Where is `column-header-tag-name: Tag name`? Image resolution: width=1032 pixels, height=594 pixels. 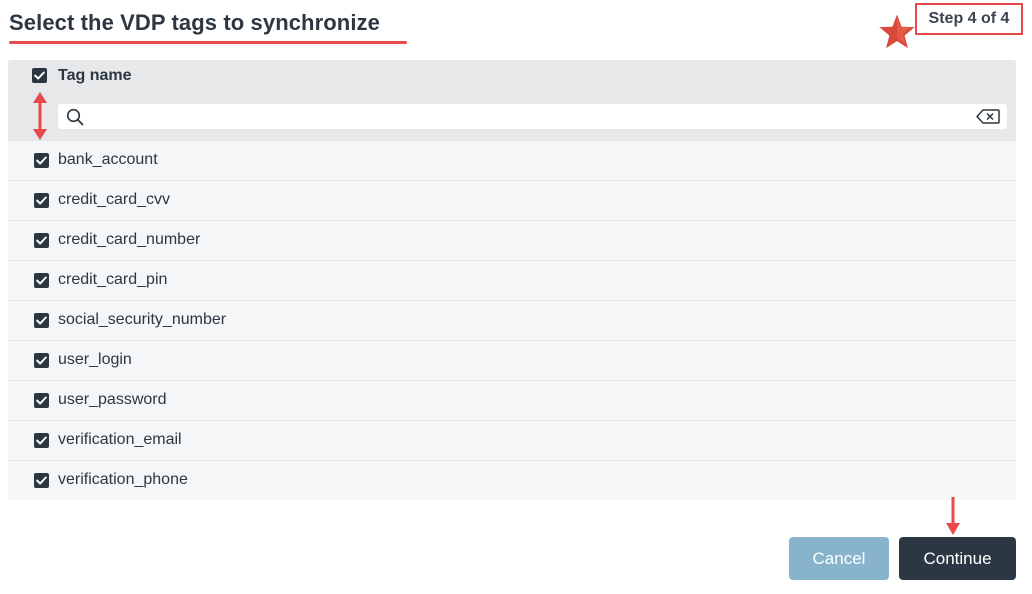 column-header-tag-name: Tag name is located at coordinates (95, 76).